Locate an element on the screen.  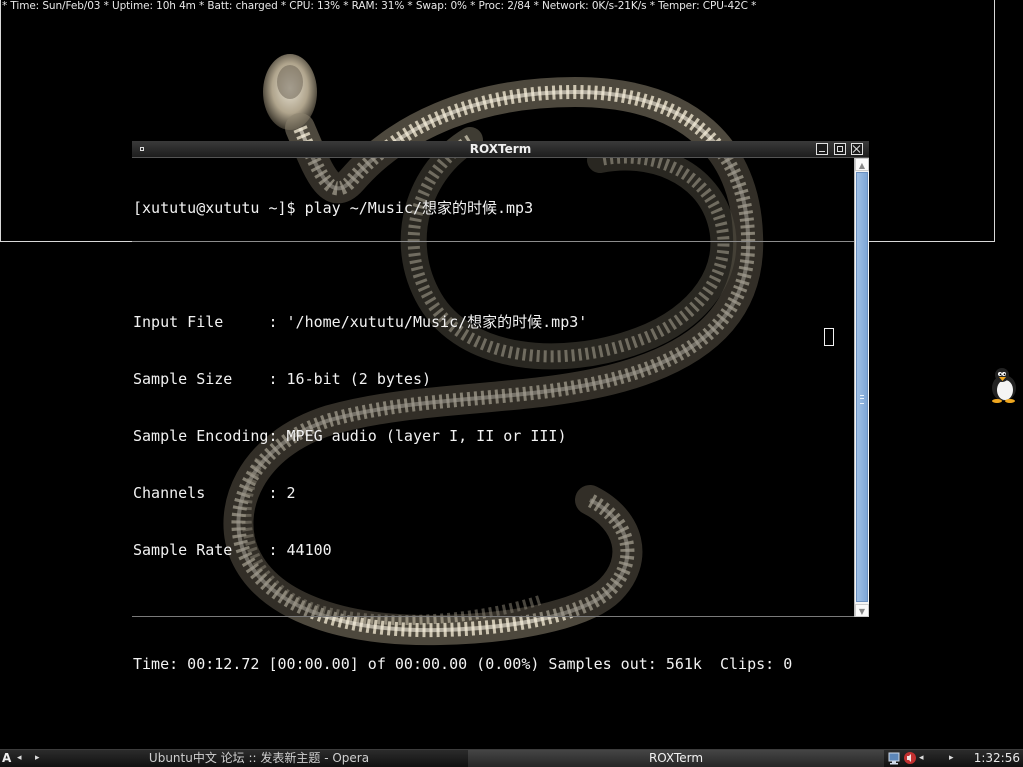
minimize-button is located at coordinates (822, 149).